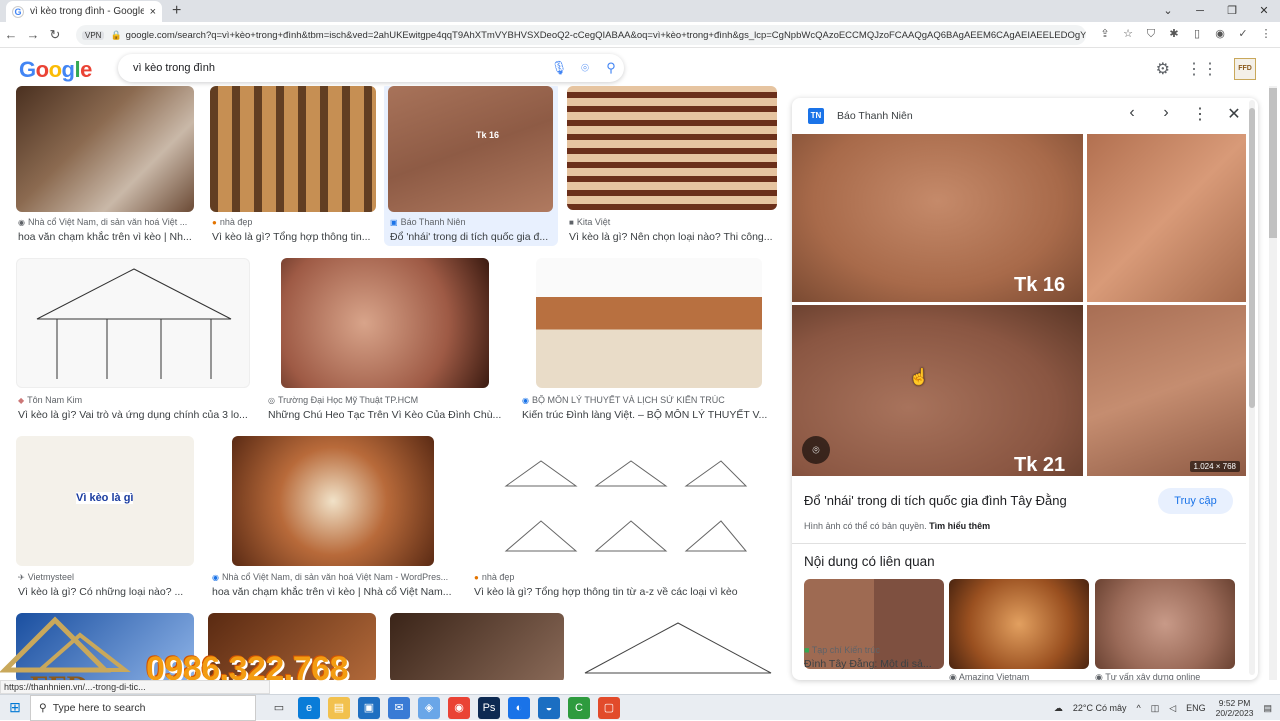 The width and height of the screenshot is (1280, 721). What do you see at coordinates (579, 707) in the screenshot?
I see `camtasia-icon: C` at bounding box center [579, 707].